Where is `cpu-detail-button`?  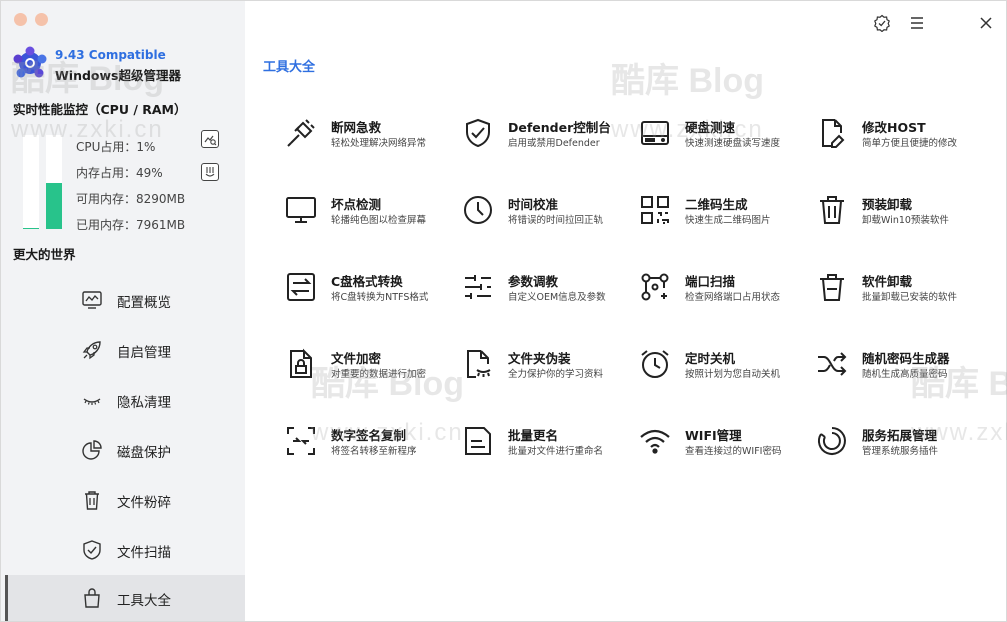
cpu-detail-button is located at coordinates (210, 139).